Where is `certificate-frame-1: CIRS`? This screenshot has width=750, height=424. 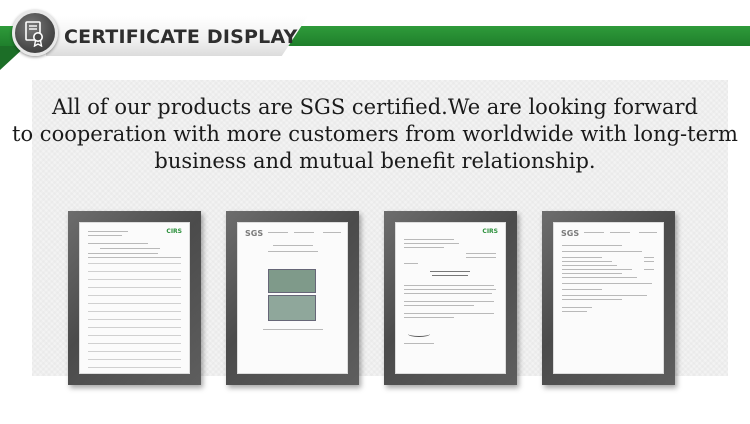
certificate-frame-1: CIRS is located at coordinates (134, 298).